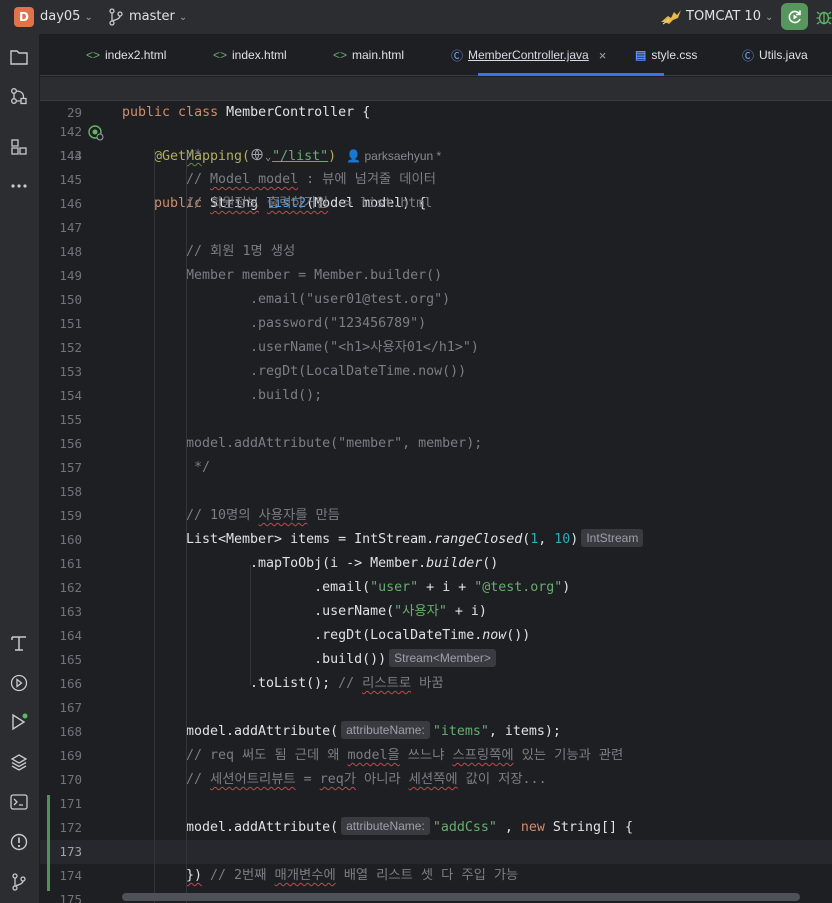 The image size is (832, 903). I want to click on sticky-code: public class MemberController {, so click(246, 112).